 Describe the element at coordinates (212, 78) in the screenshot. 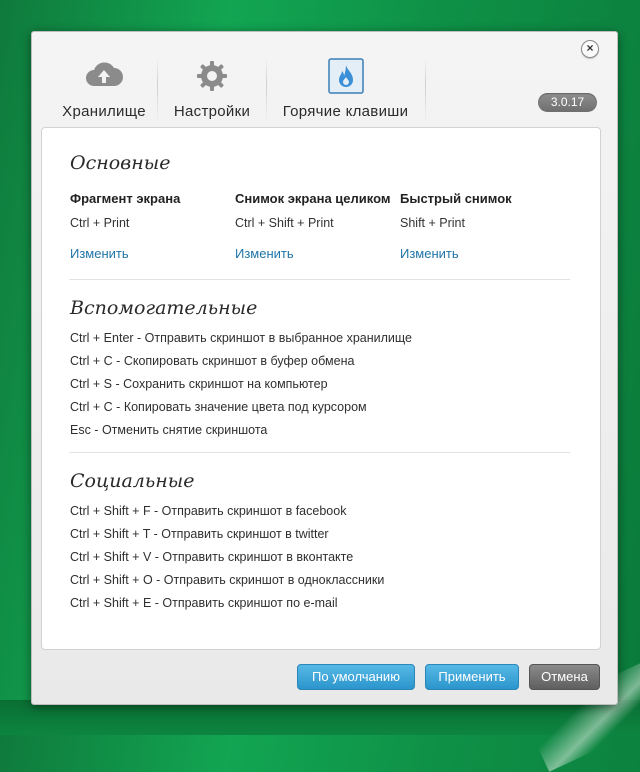

I see `gear-icon` at that location.